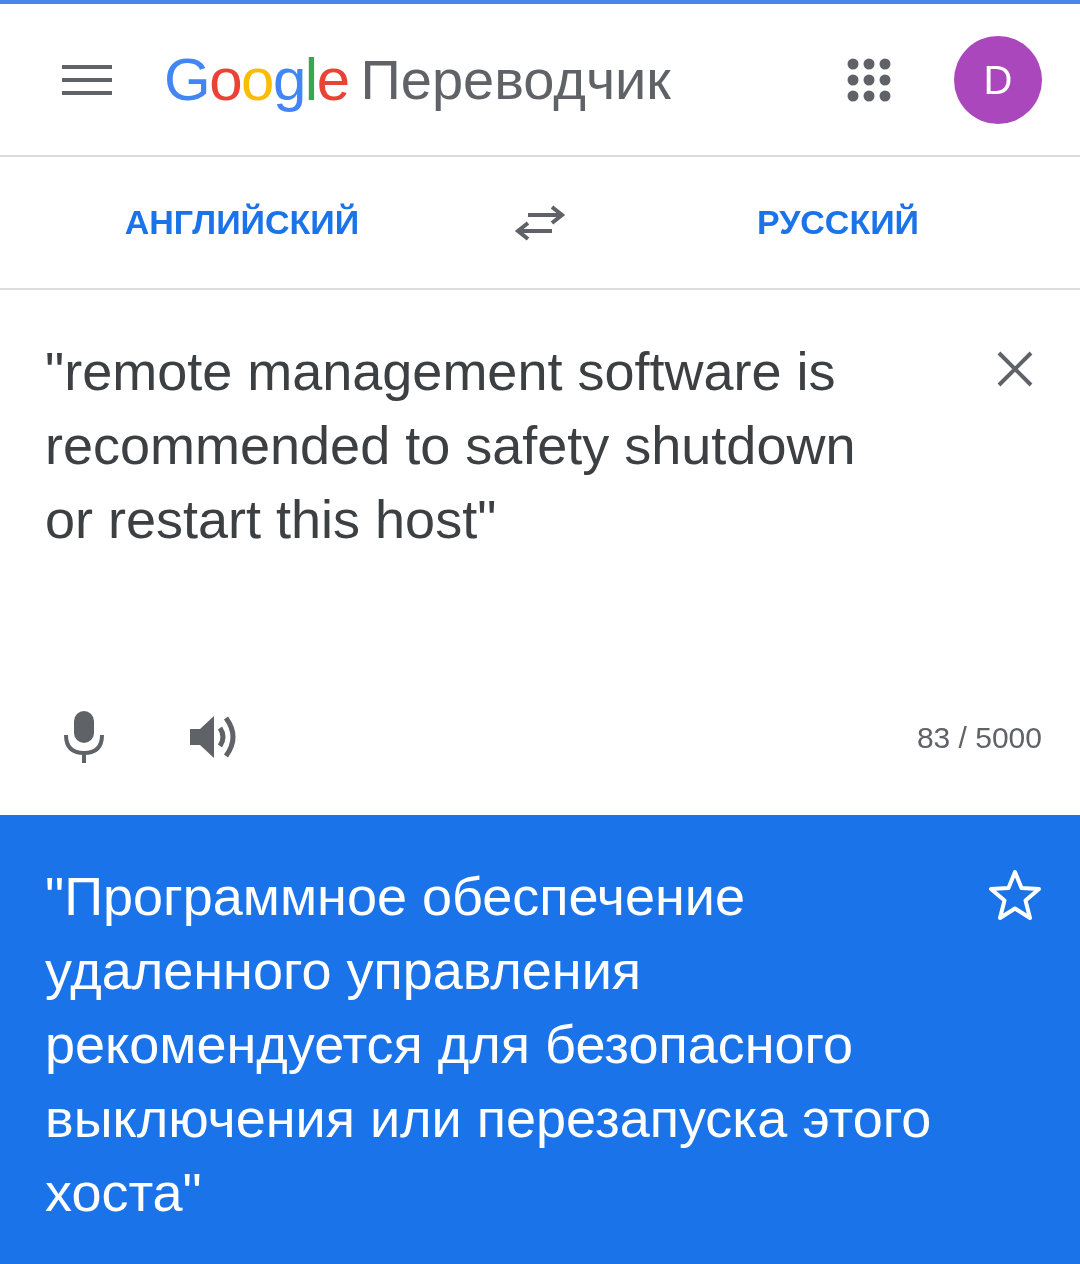 The width and height of the screenshot is (1080, 1264). I want to click on target-language-tab: РУССКИЙ, so click(838, 222).